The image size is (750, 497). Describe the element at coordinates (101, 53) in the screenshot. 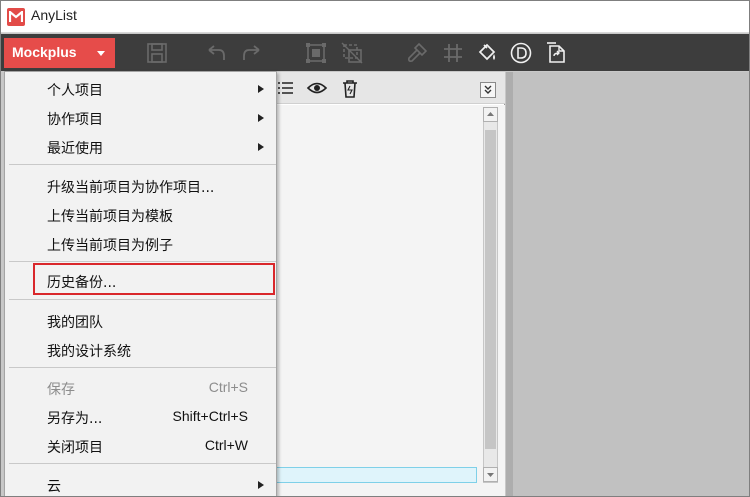

I see `chevron-down-icon` at that location.